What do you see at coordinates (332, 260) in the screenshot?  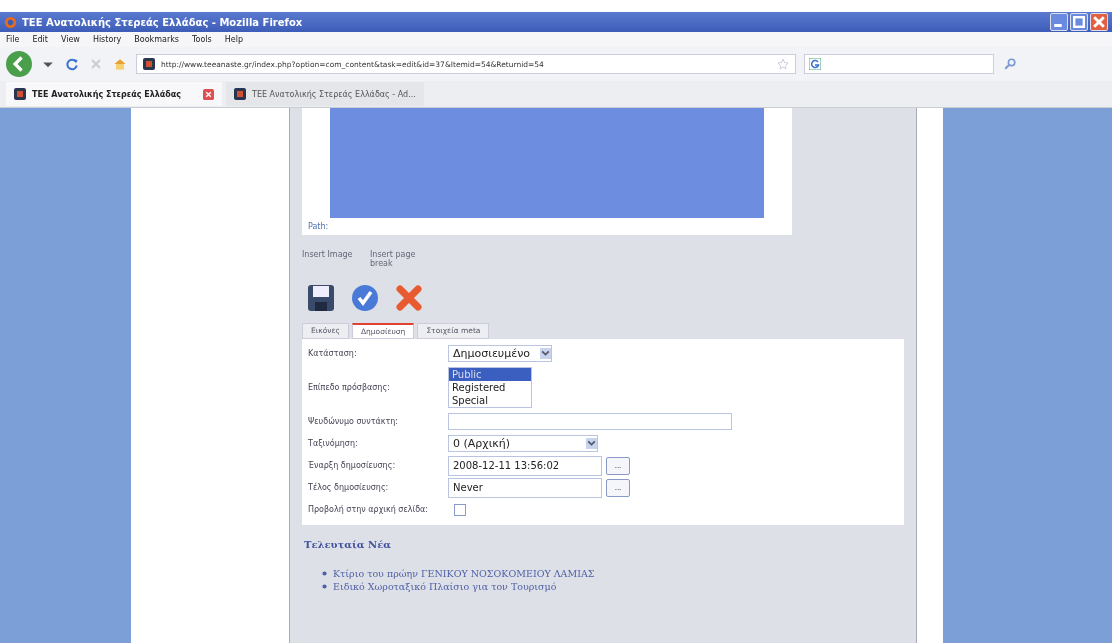 I see `editor-button: Insert Image` at bounding box center [332, 260].